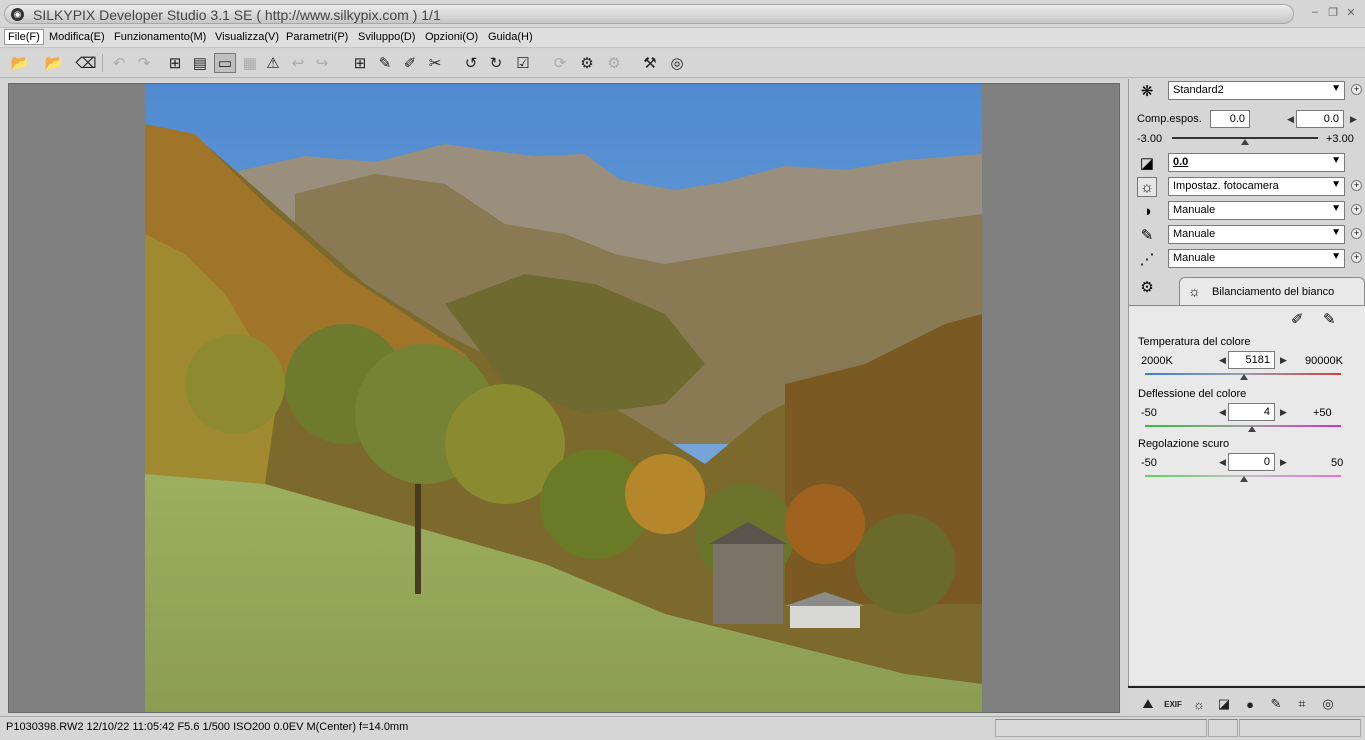  What do you see at coordinates (1329, 319) in the screenshot?
I see `wb-pick-icon: ✎` at bounding box center [1329, 319].